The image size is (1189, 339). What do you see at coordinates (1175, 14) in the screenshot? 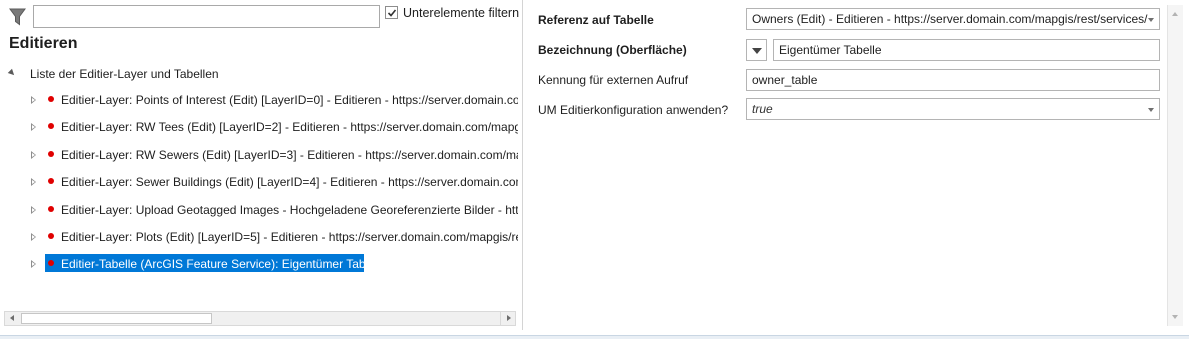
I see `arrow-up-icon` at bounding box center [1175, 14].